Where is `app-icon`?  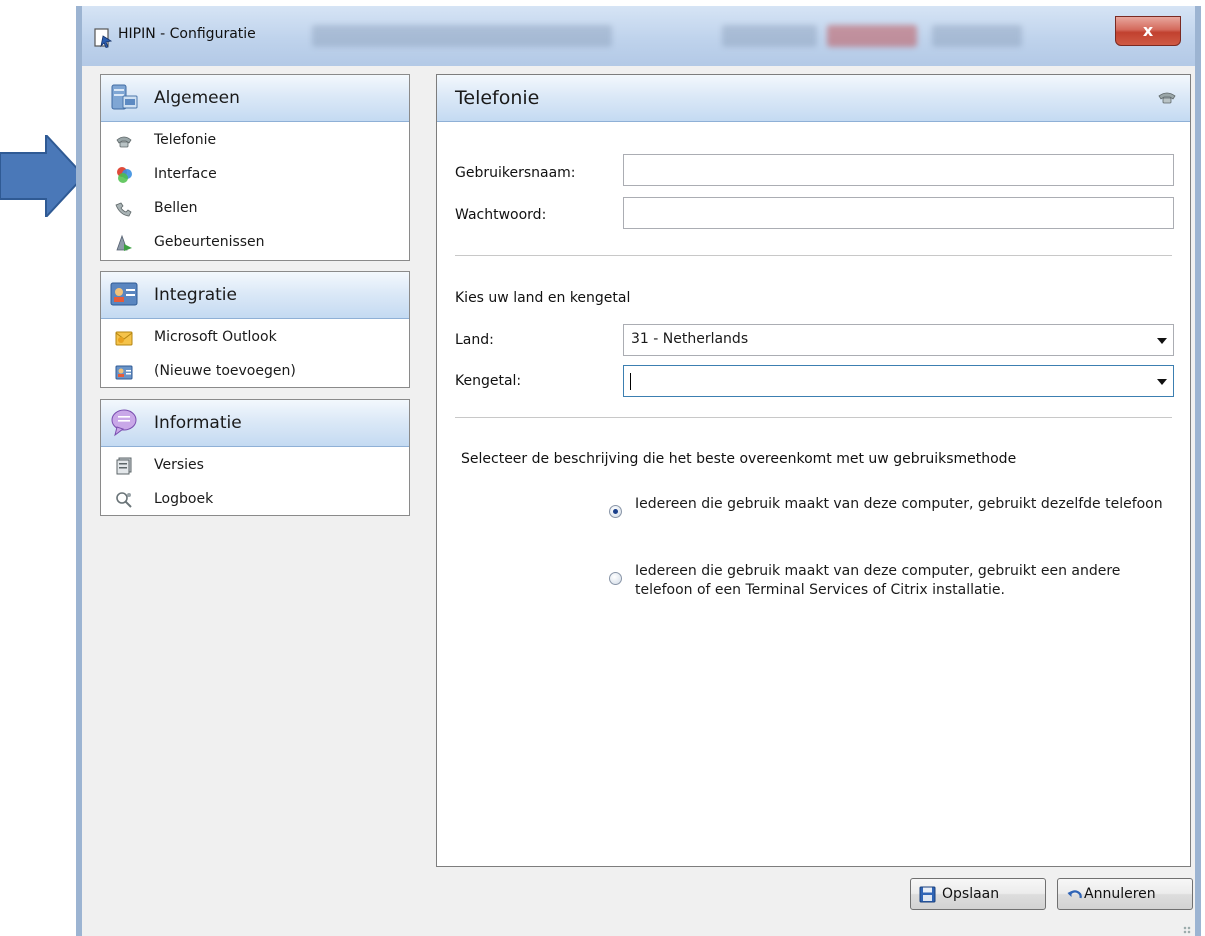 app-icon is located at coordinates (103, 38).